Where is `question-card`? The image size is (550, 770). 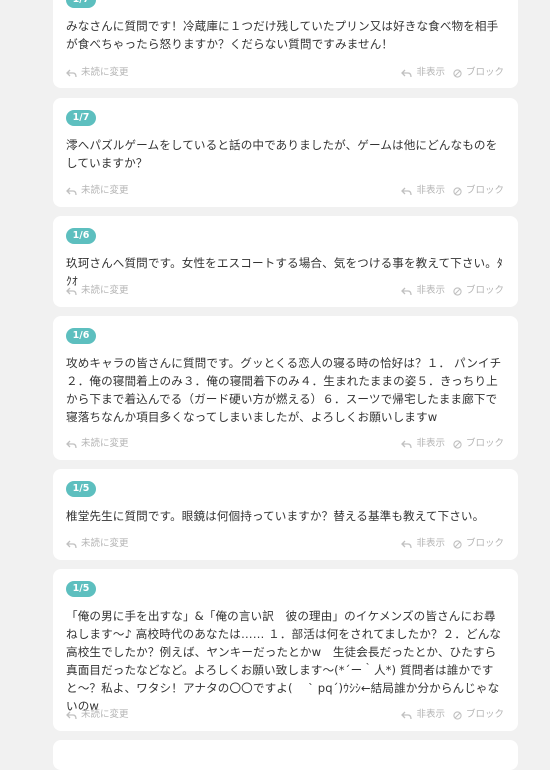
question-card is located at coordinates (285, 755).